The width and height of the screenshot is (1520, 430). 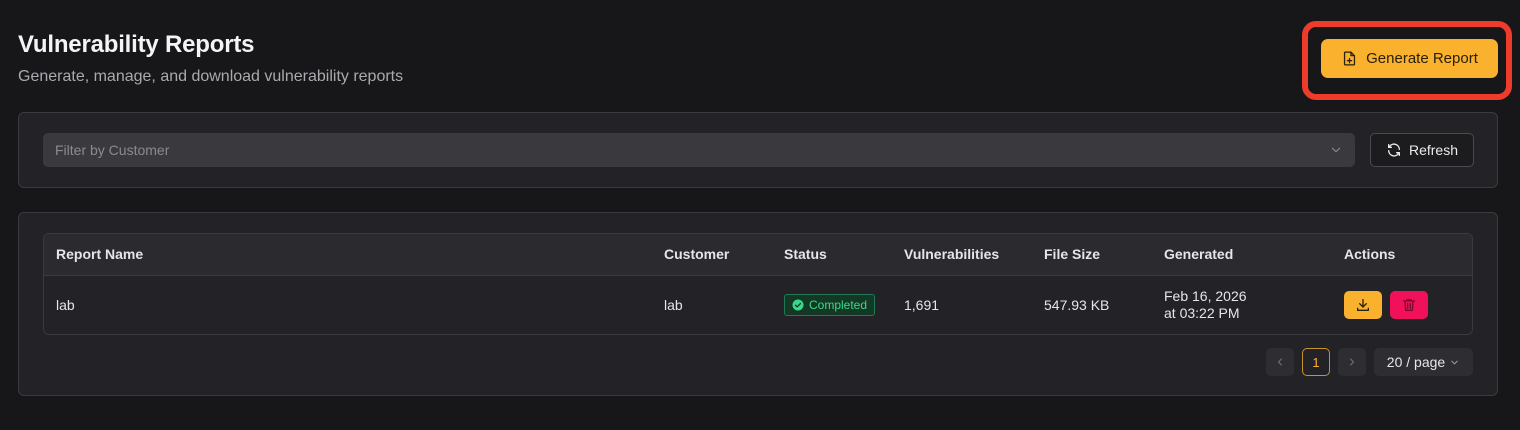 I want to click on file-plus-icon, so click(x=1350, y=58).